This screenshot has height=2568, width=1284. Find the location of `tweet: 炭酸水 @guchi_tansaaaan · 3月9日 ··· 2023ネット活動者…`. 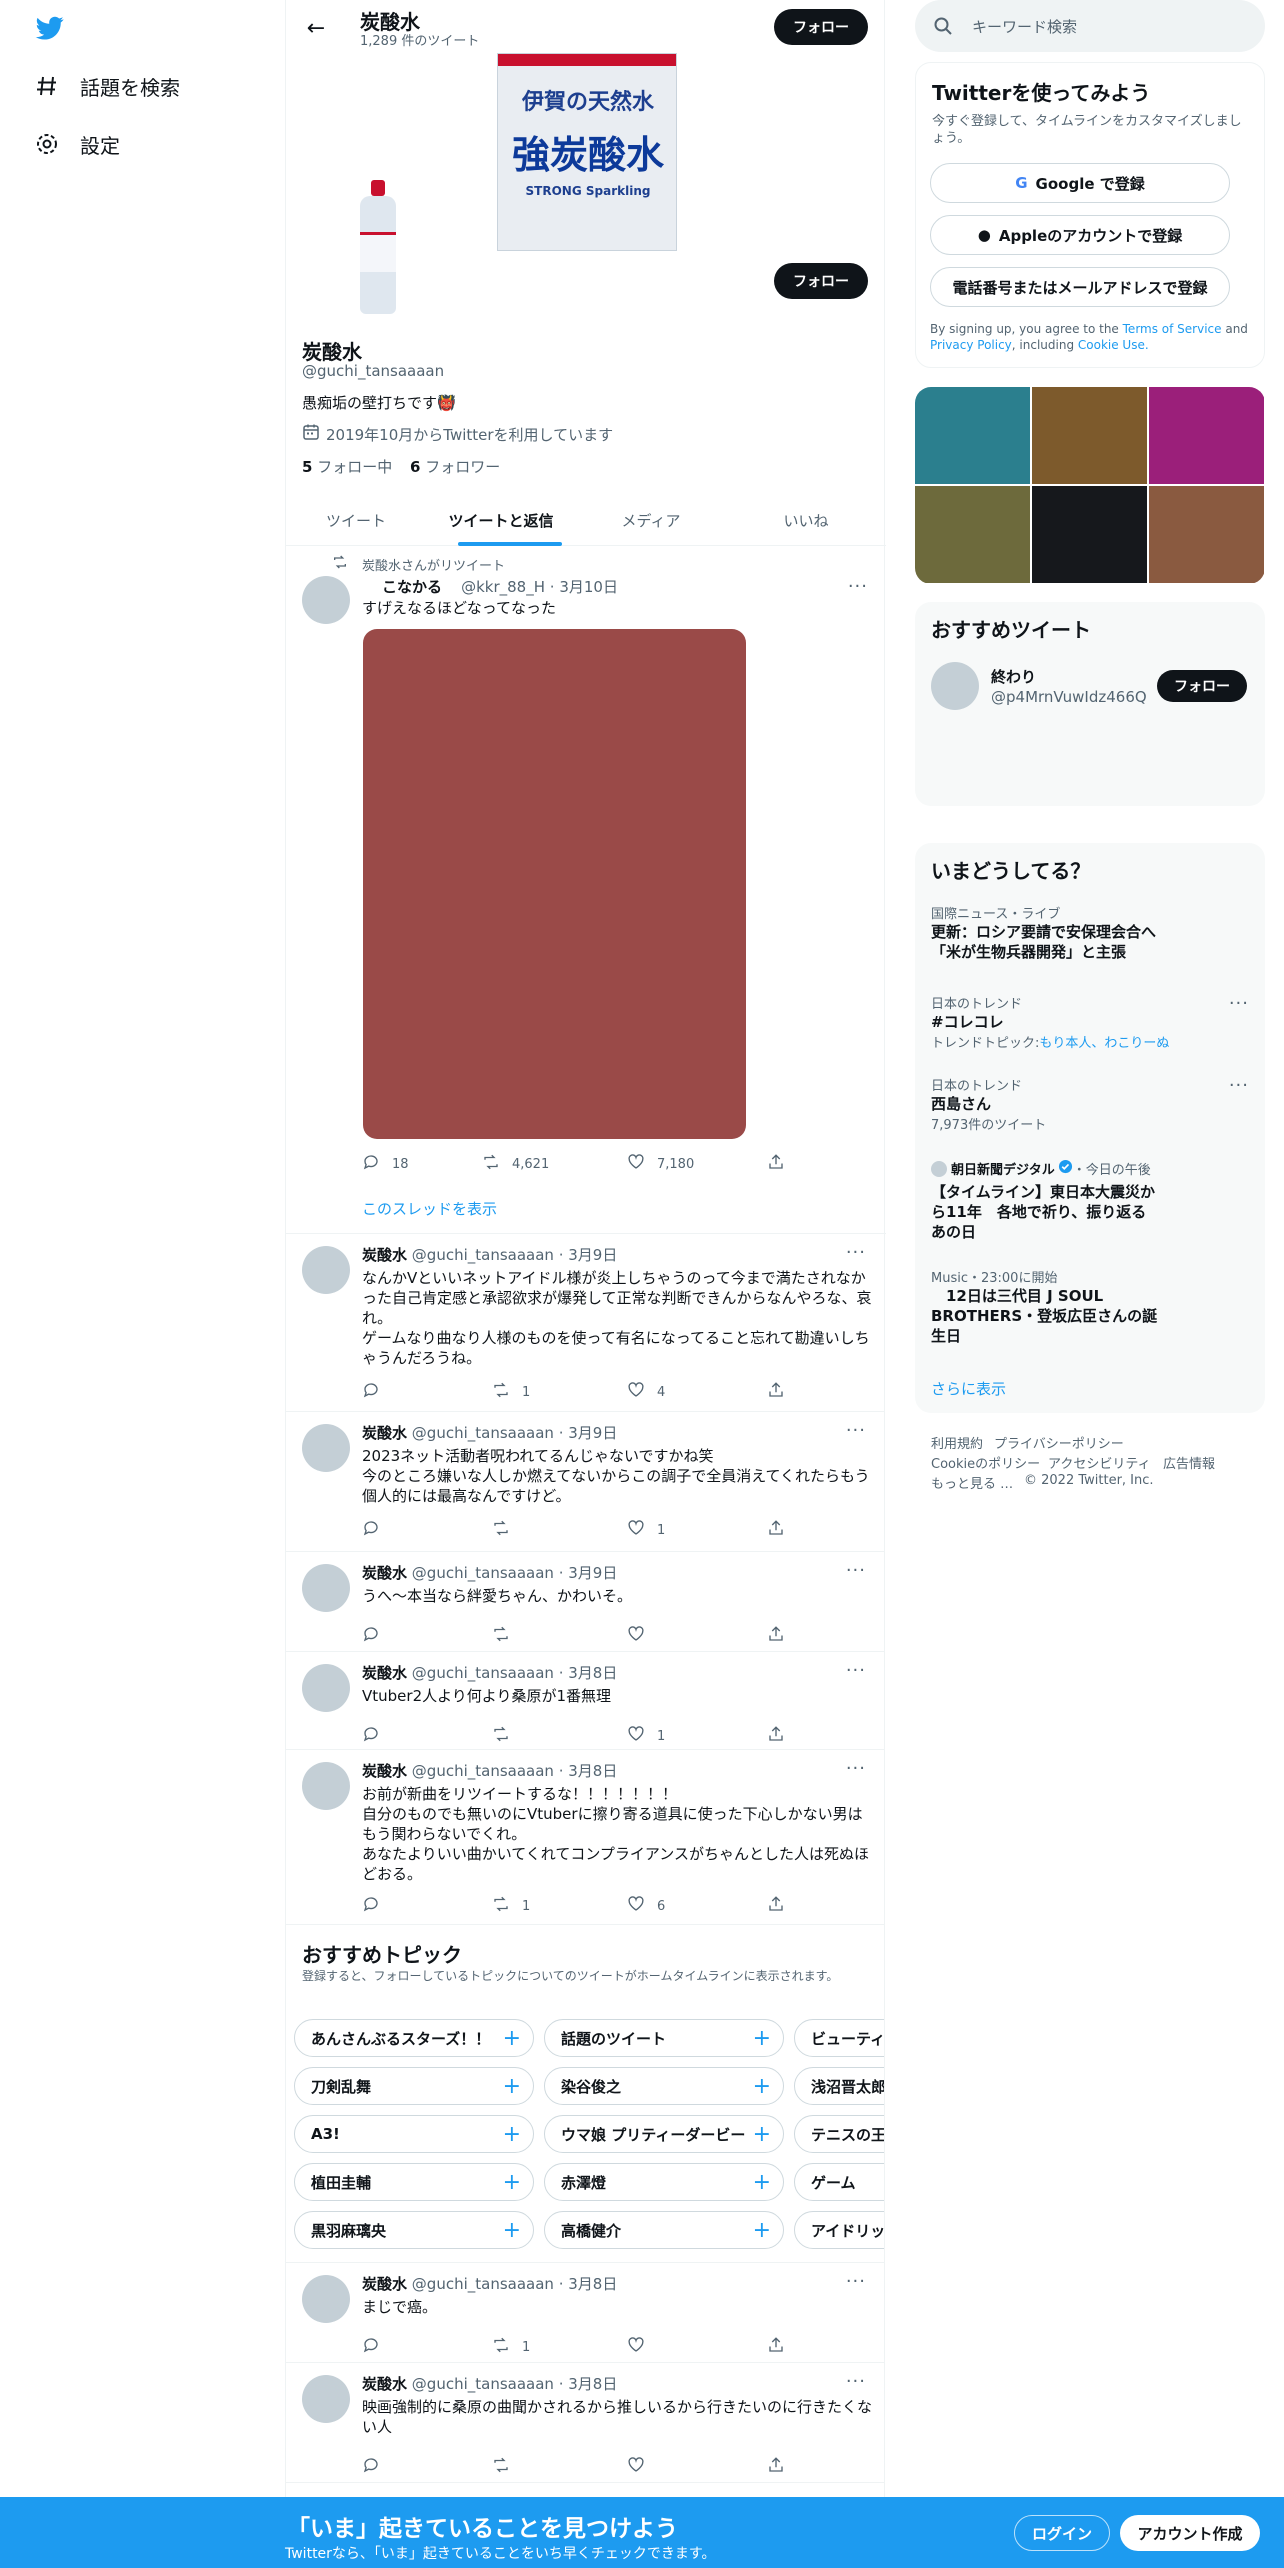

tweet: 炭酸水 @guchi_tansaaaan · 3月9日 ··· 2023ネット活動者… is located at coordinates (585, 1482).